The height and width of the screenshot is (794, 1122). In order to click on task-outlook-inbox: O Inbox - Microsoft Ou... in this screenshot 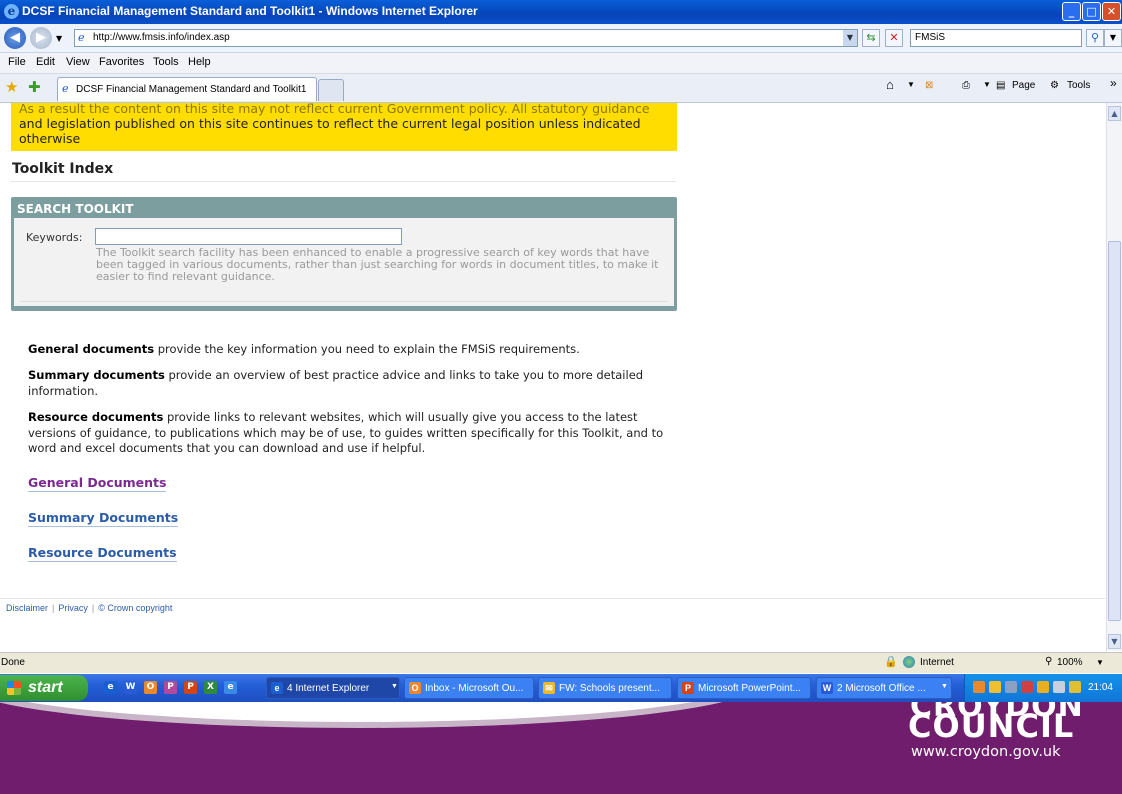, I will do `click(469, 688)`.